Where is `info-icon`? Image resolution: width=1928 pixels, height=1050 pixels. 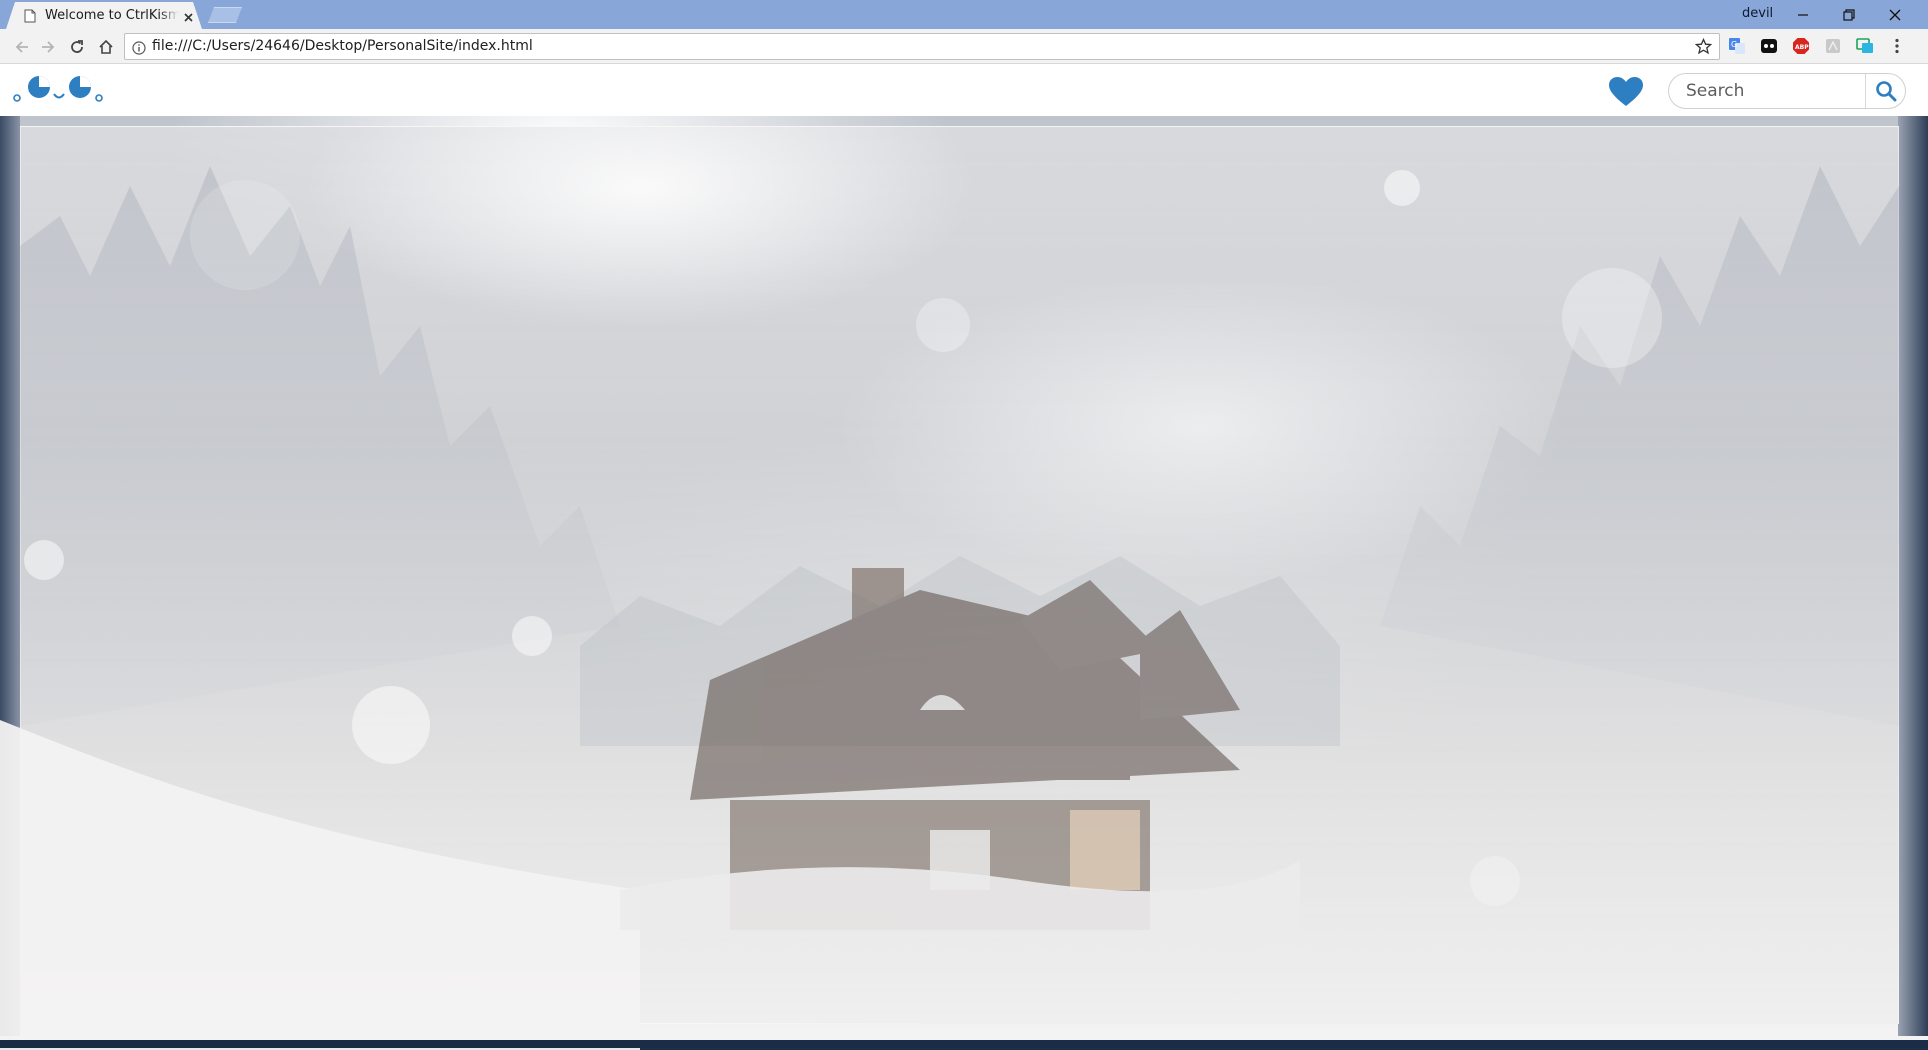 info-icon is located at coordinates (139, 47).